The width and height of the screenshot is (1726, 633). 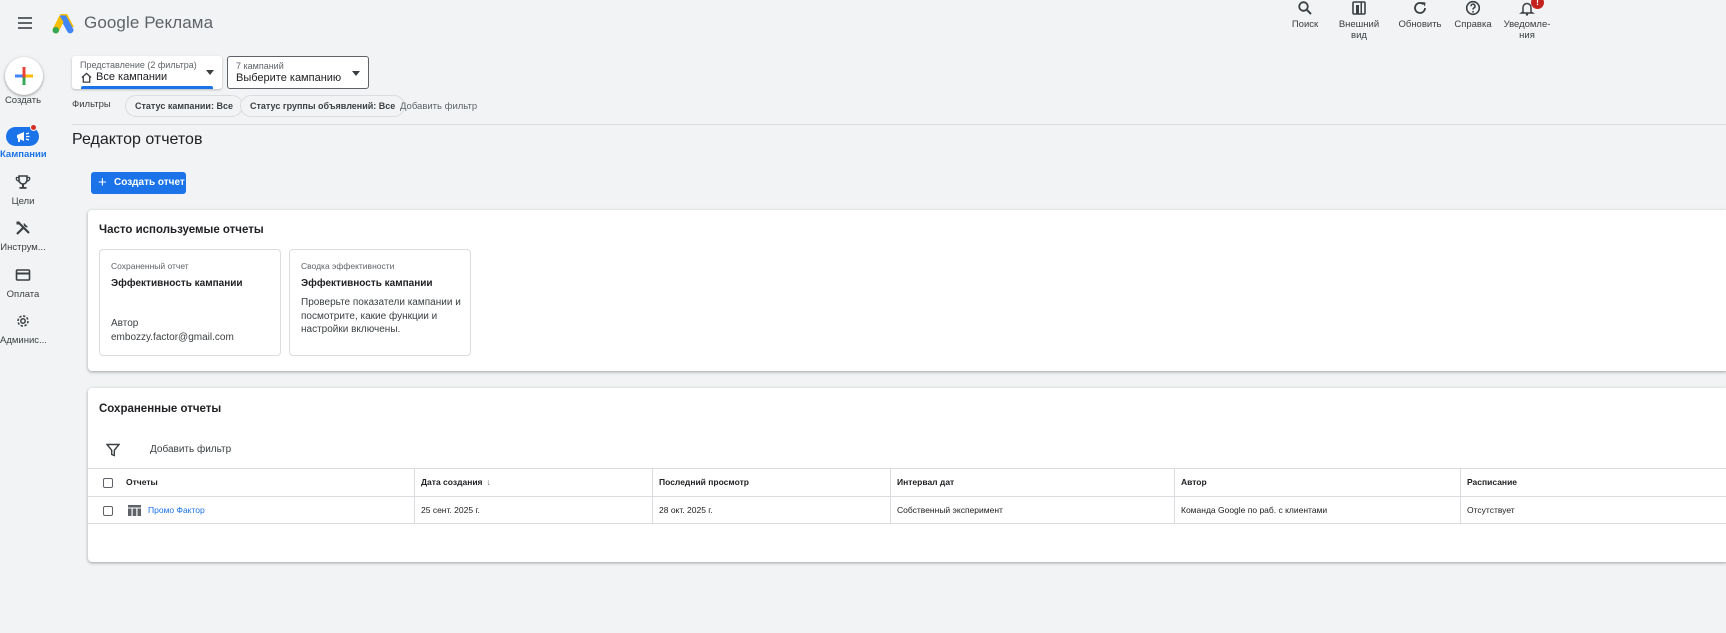 I want to click on search-button: Поиск, so click(x=1305, y=15).